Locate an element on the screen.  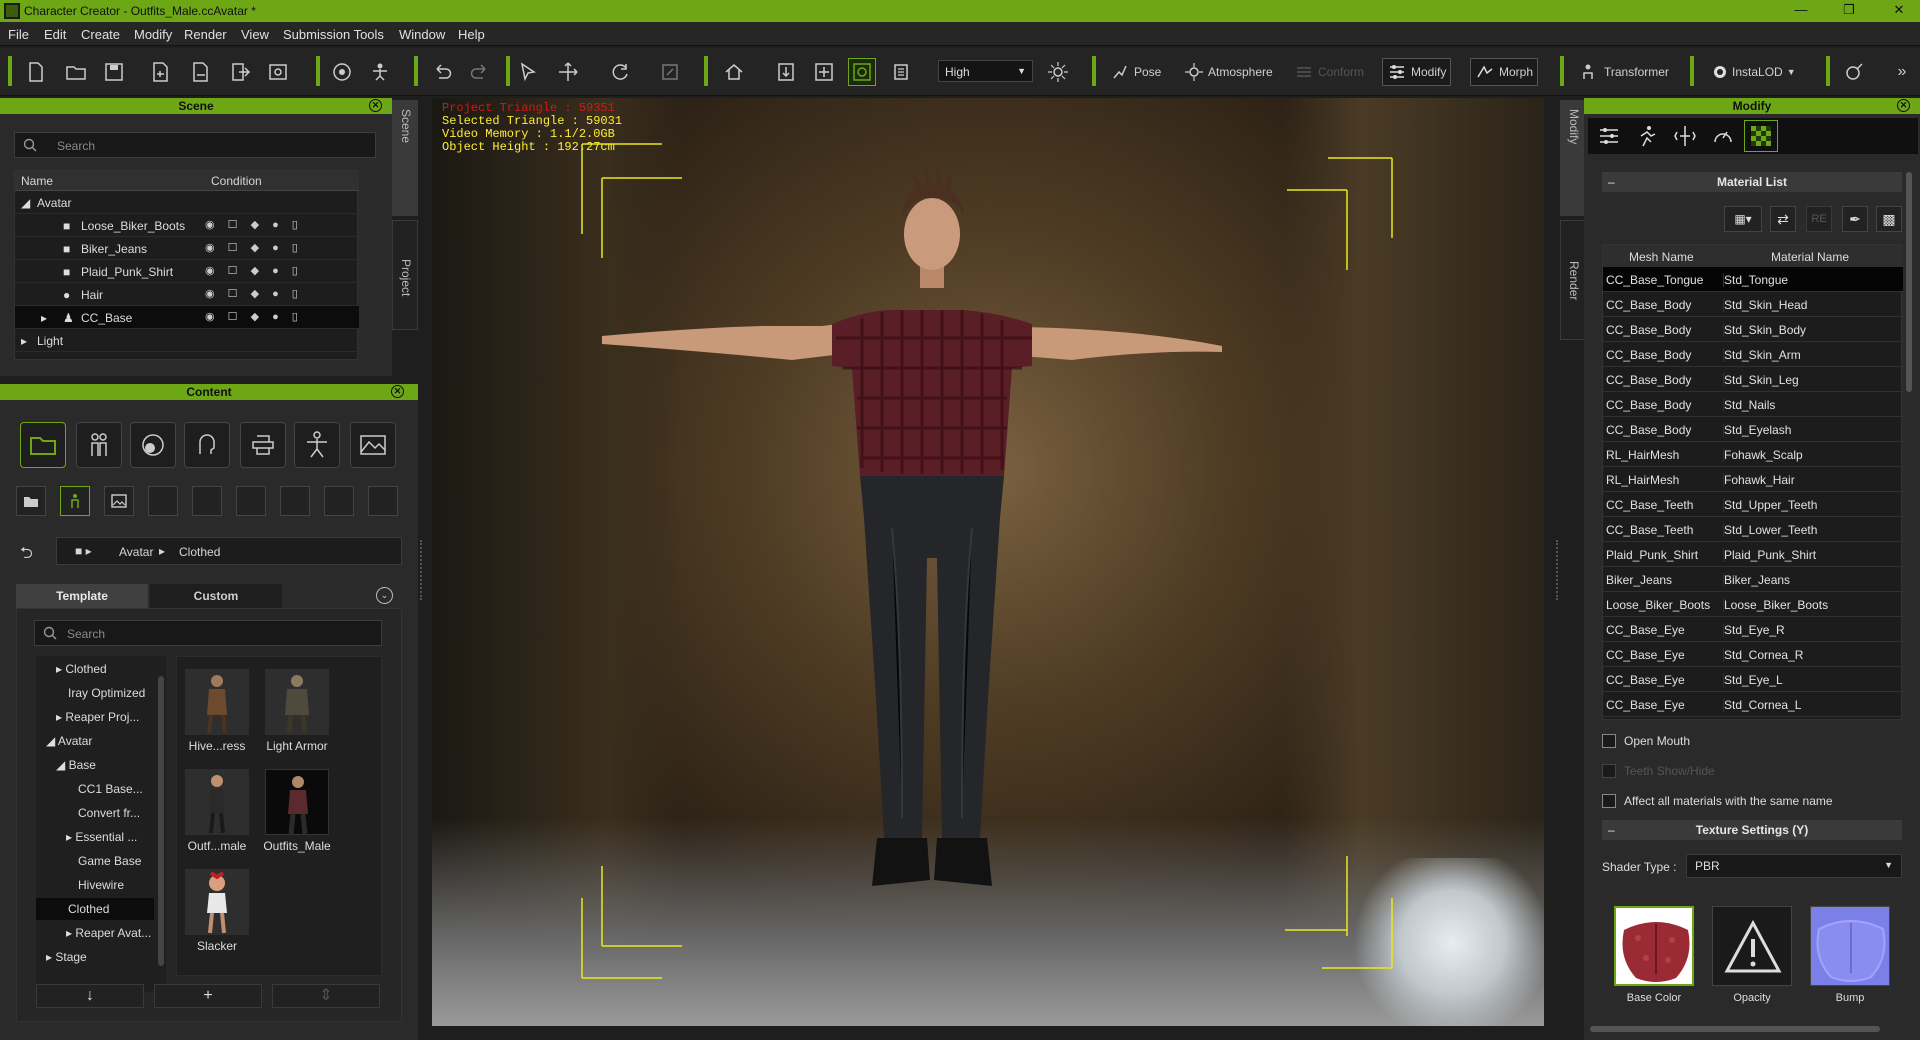
breadcrumb-clothed: Clothed is located at coordinates (199, 552).